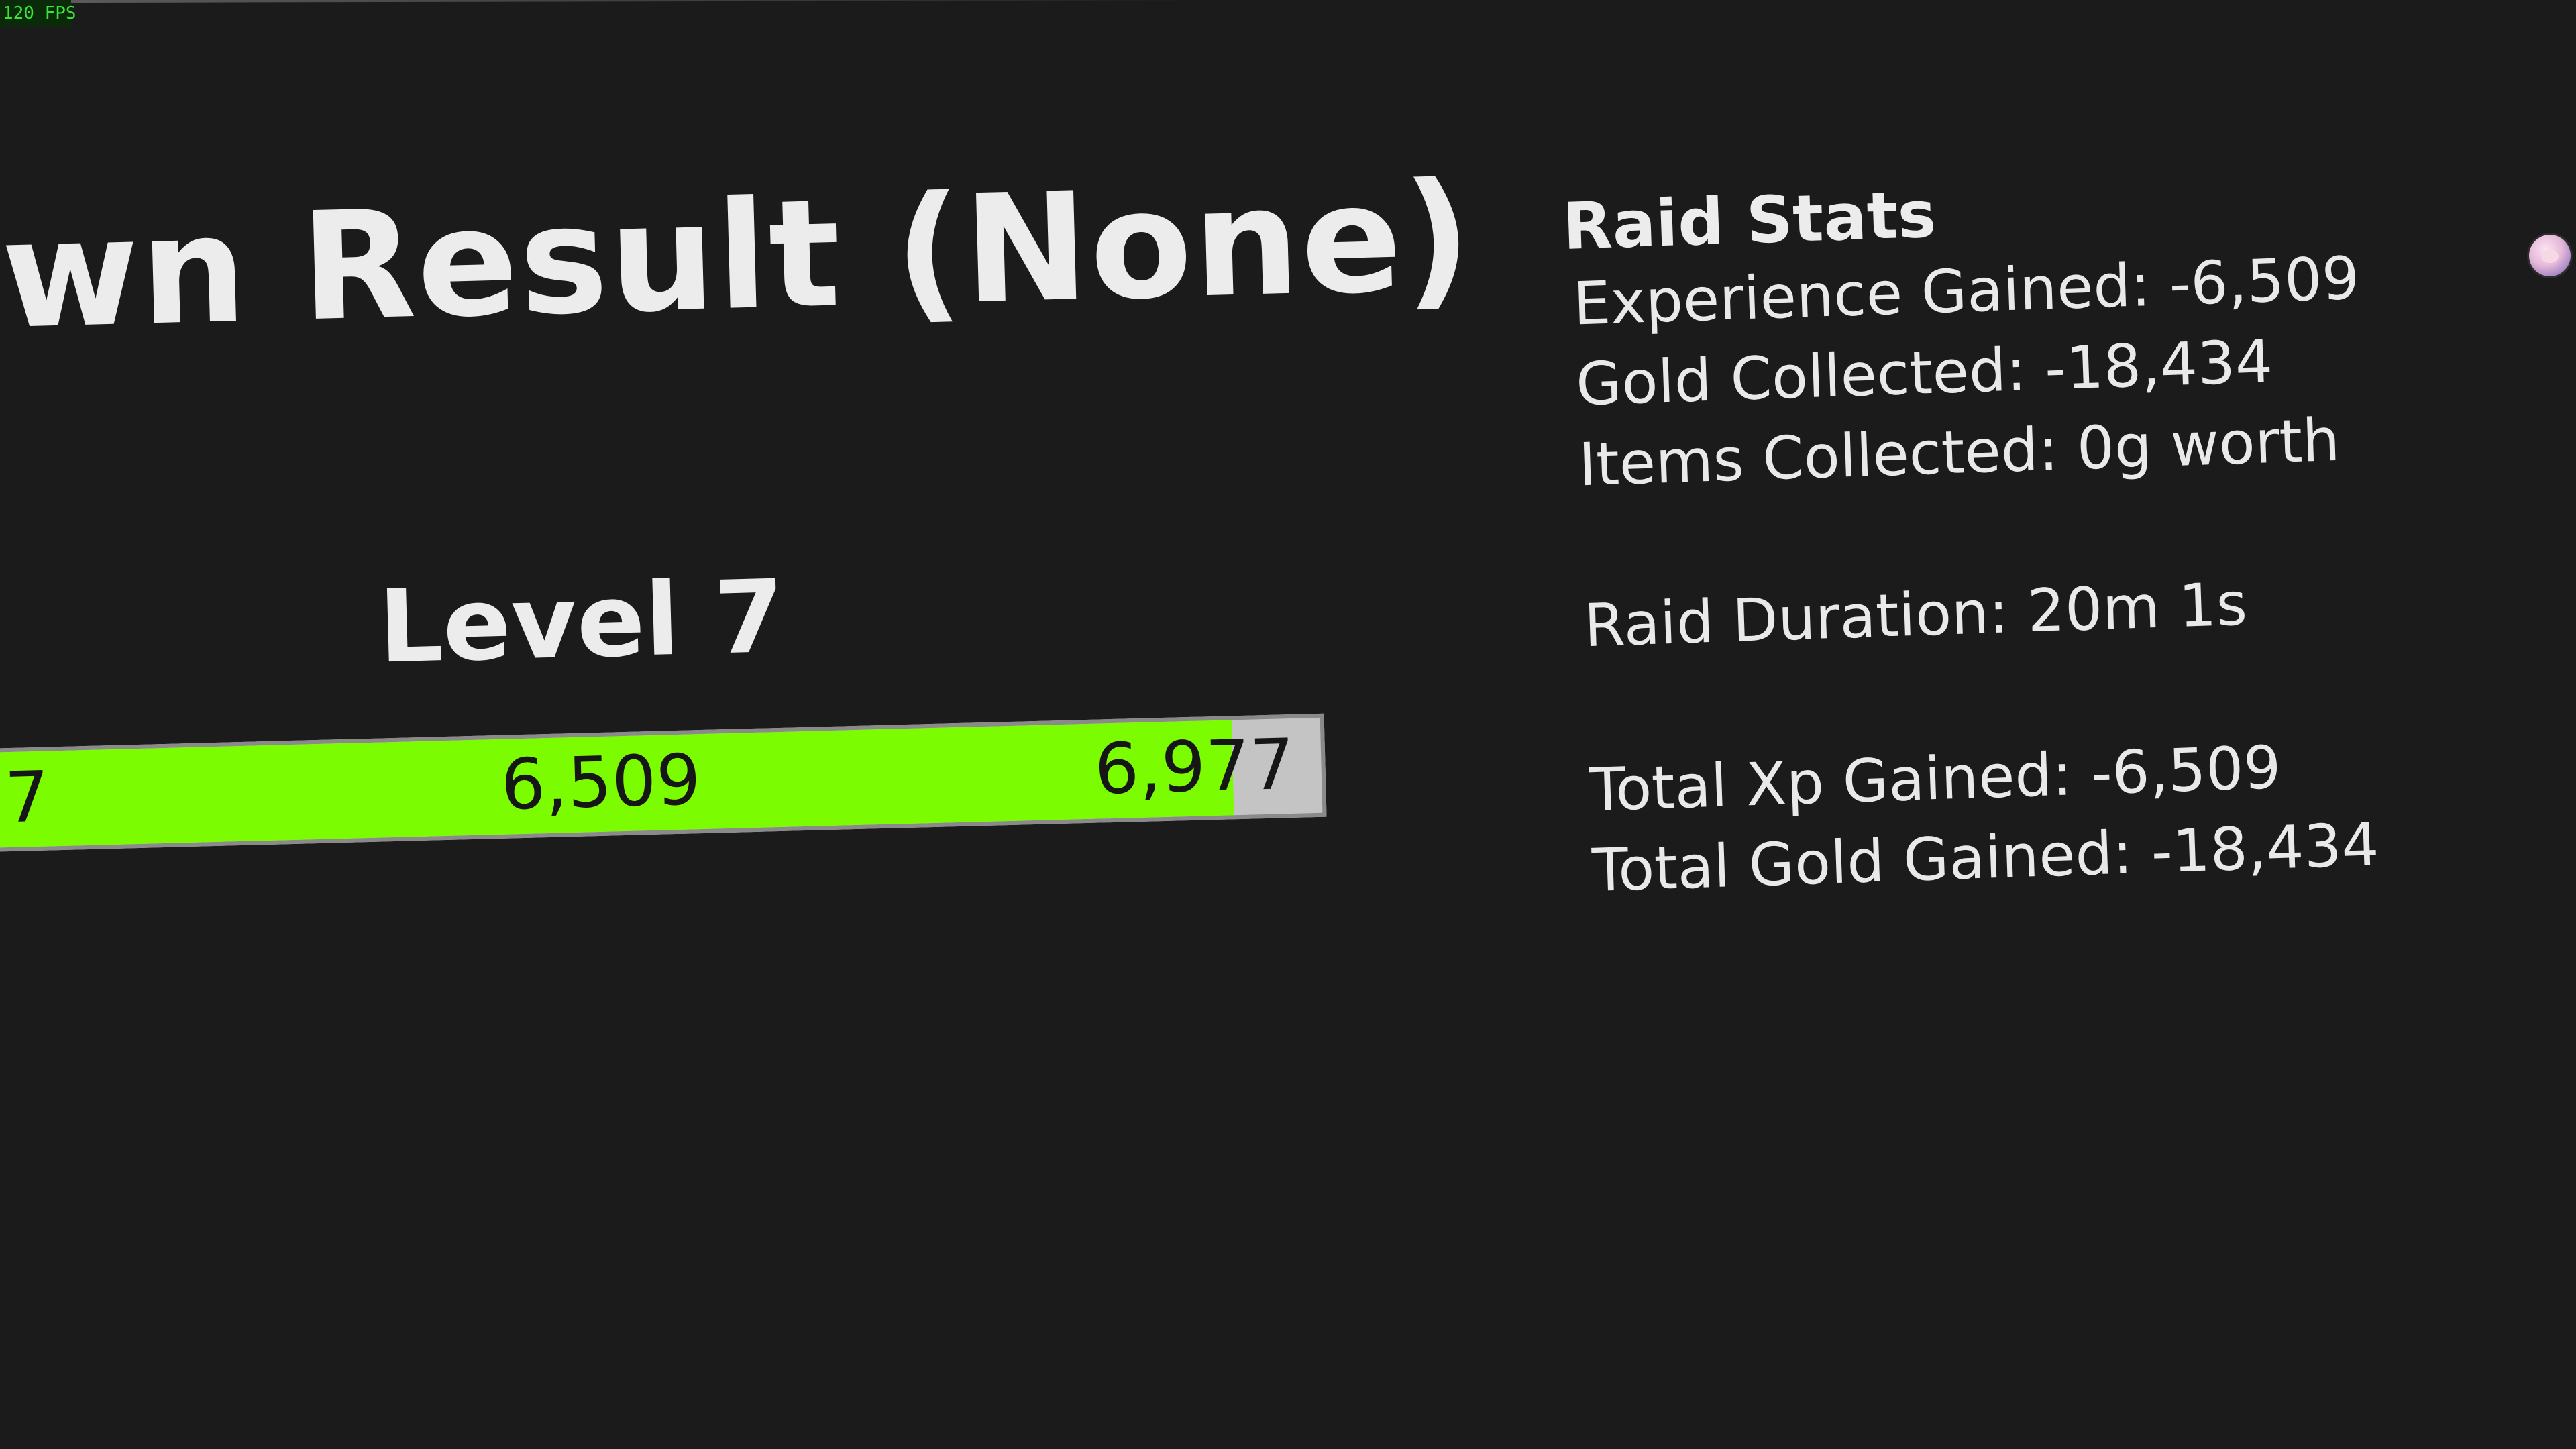  What do you see at coordinates (26, 797) in the screenshot?
I see `experience-bar-min-label: 7` at bounding box center [26, 797].